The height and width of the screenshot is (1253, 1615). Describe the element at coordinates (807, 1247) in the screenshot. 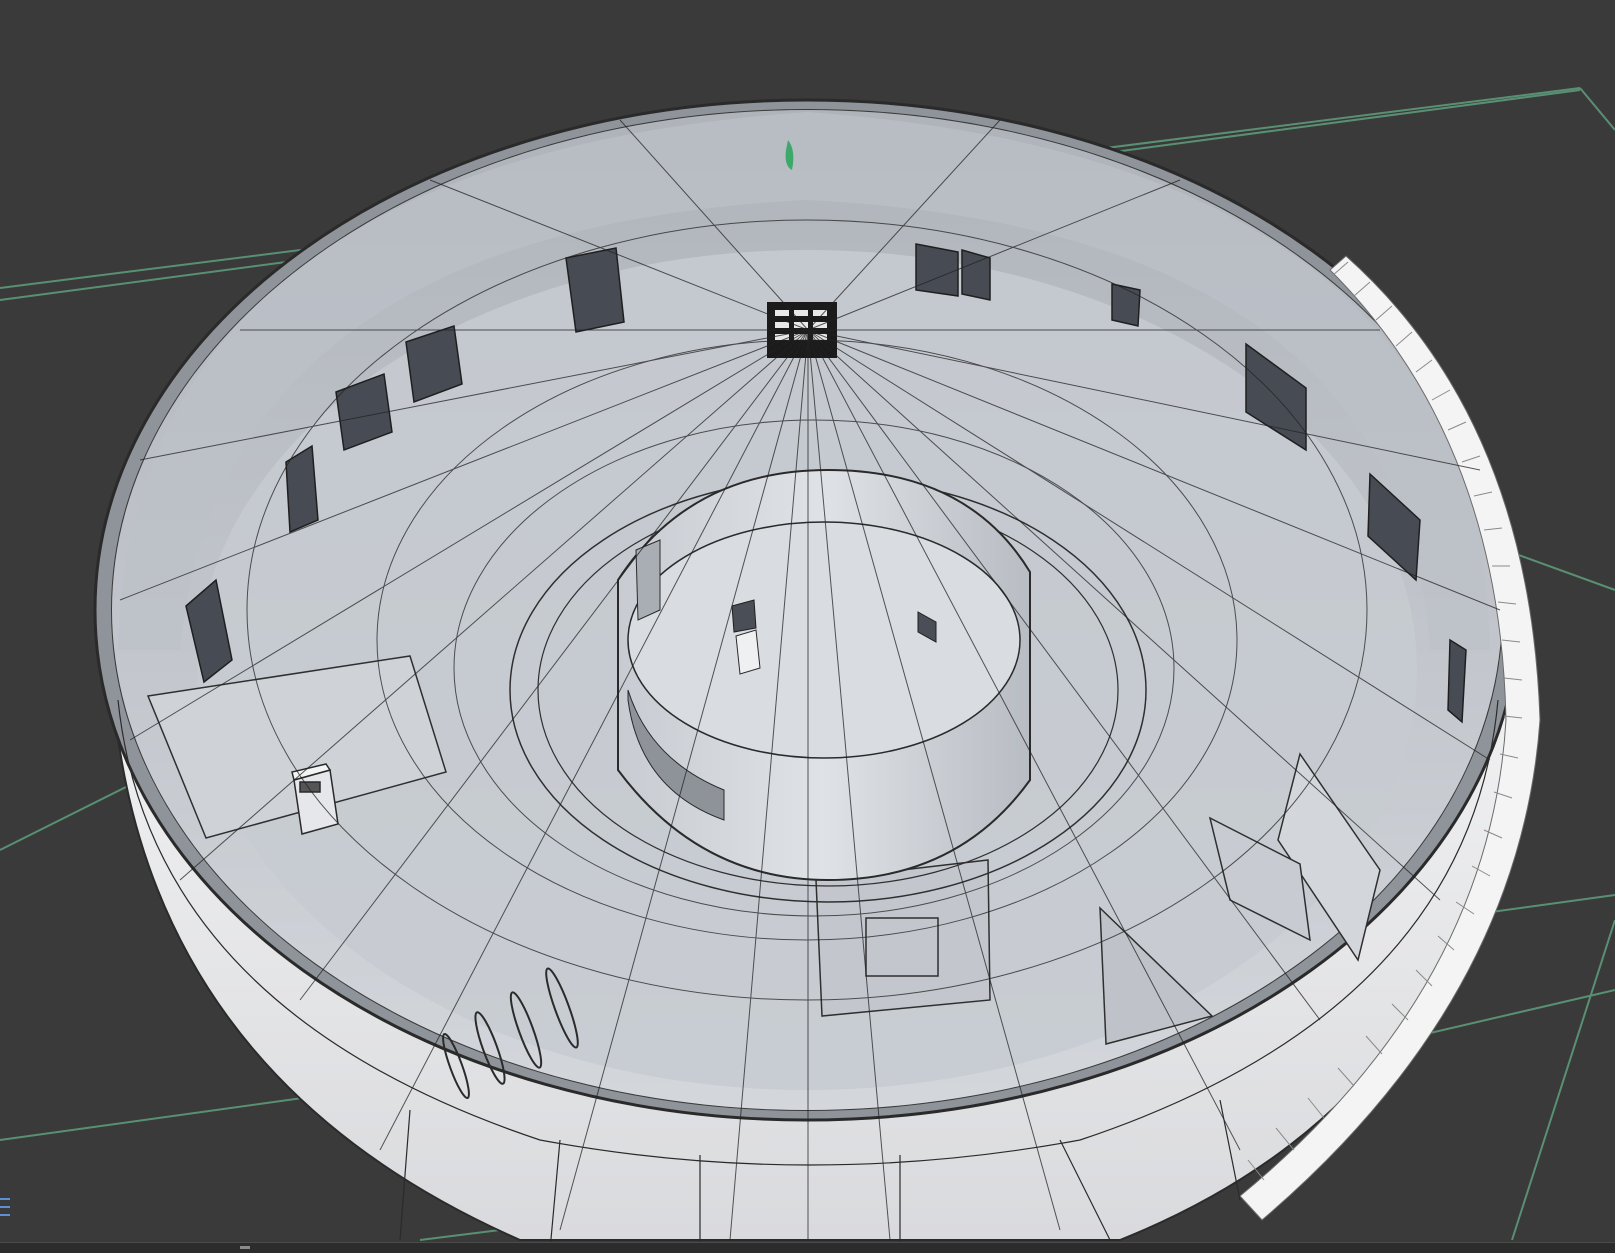

I see `status-strip` at that location.